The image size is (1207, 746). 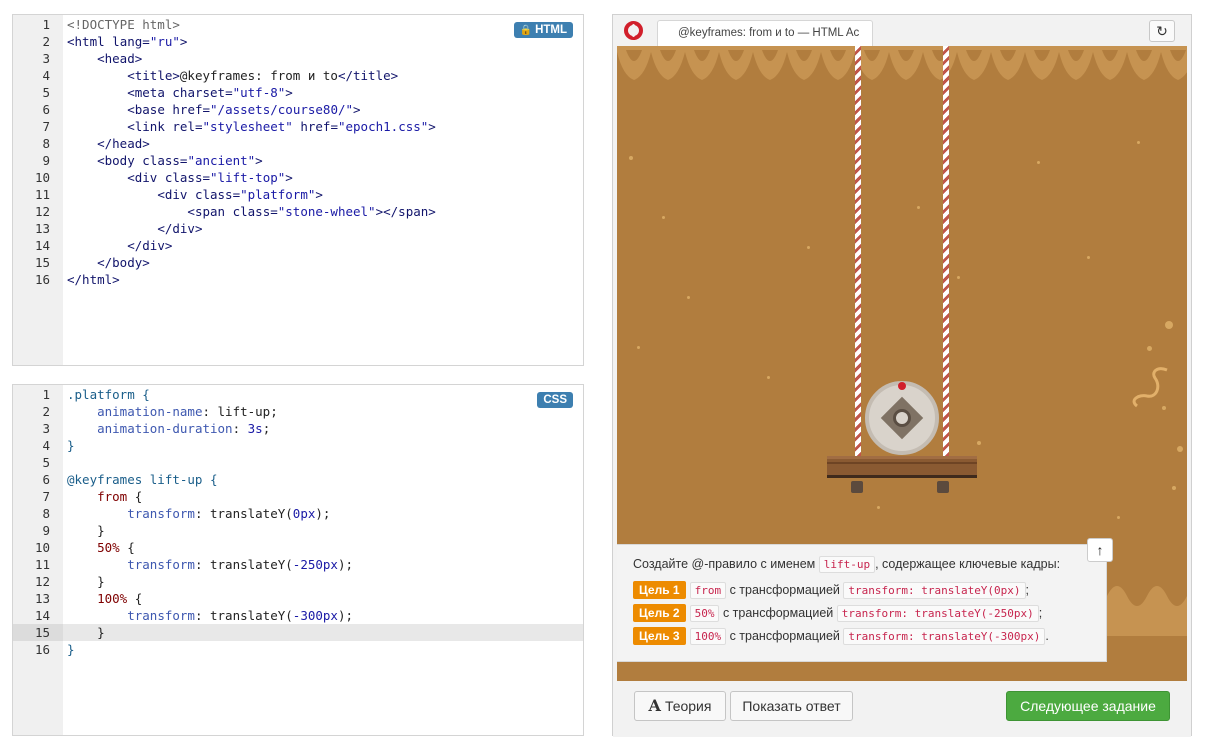 What do you see at coordinates (298, 428) in the screenshot?
I see `code-line: 3 animation-duration: 3s;` at bounding box center [298, 428].